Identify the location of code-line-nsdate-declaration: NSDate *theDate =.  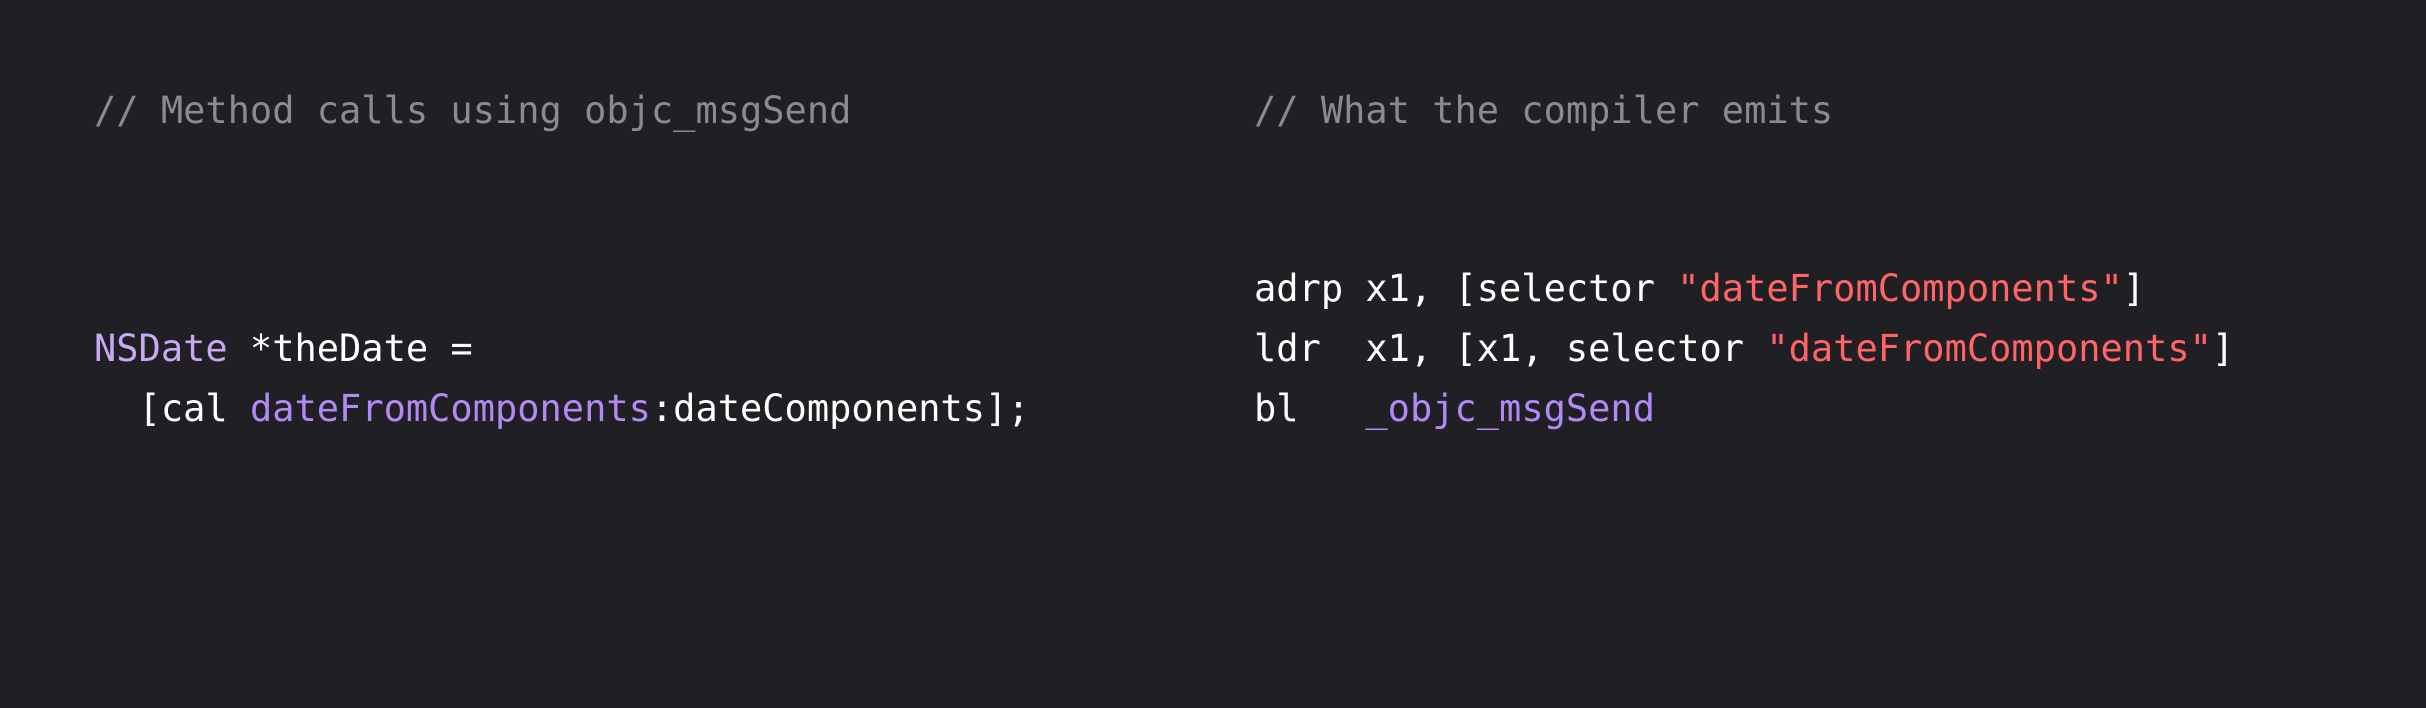
(283, 348).